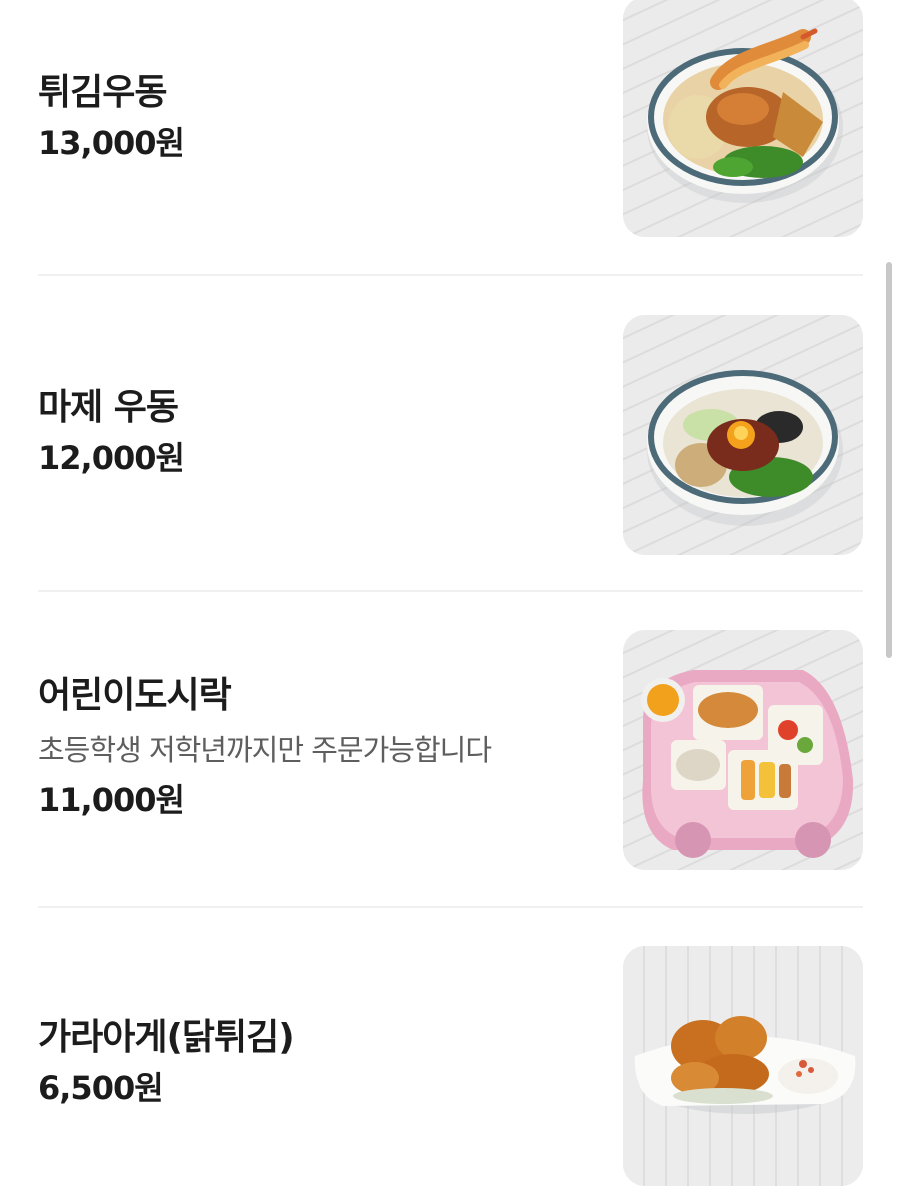  Describe the element at coordinates (111, 143) in the screenshot. I see `menu-item-price: 13,000원` at that location.